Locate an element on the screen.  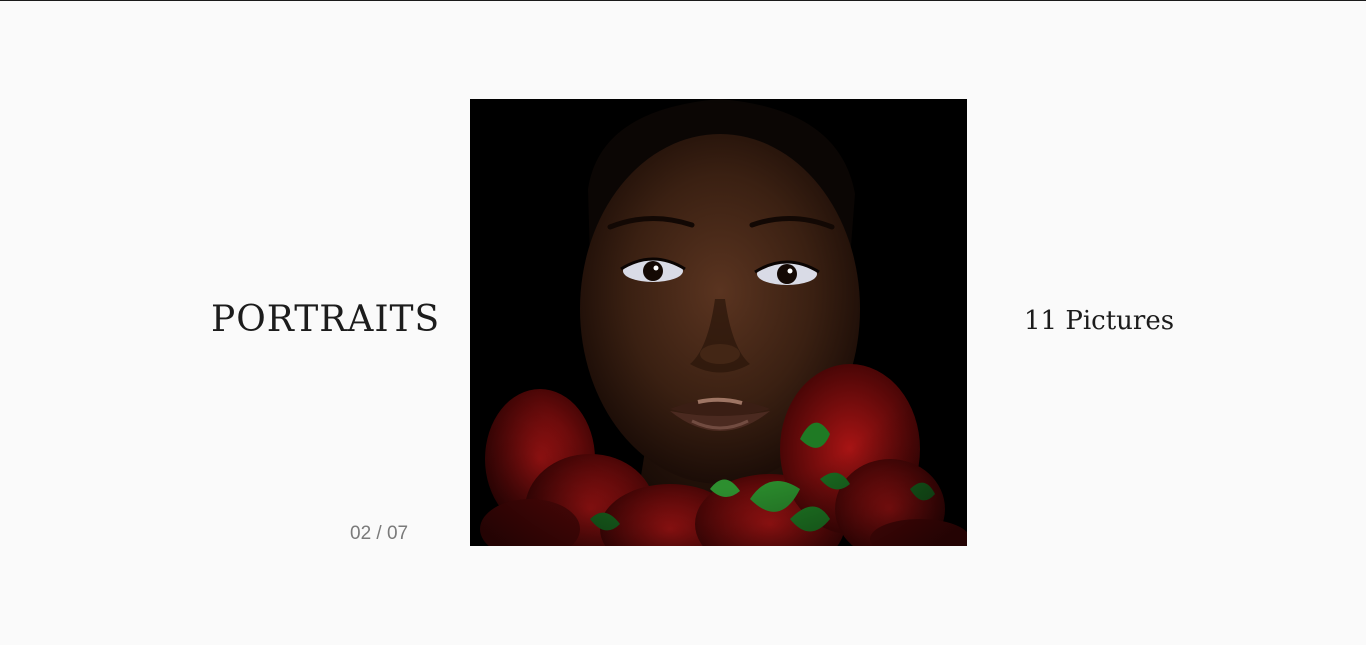
top-rule is located at coordinates (683, 0).